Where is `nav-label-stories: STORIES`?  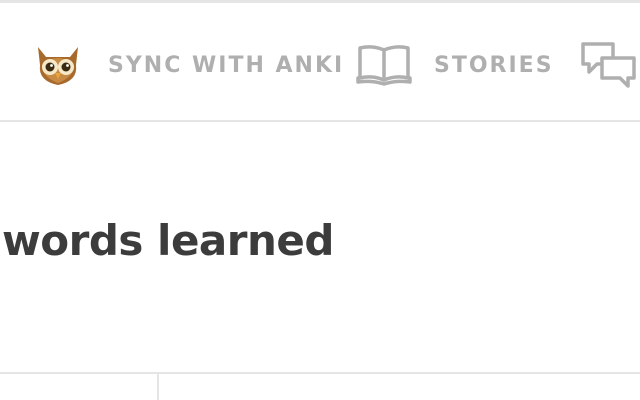 nav-label-stories: STORIES is located at coordinates (494, 65).